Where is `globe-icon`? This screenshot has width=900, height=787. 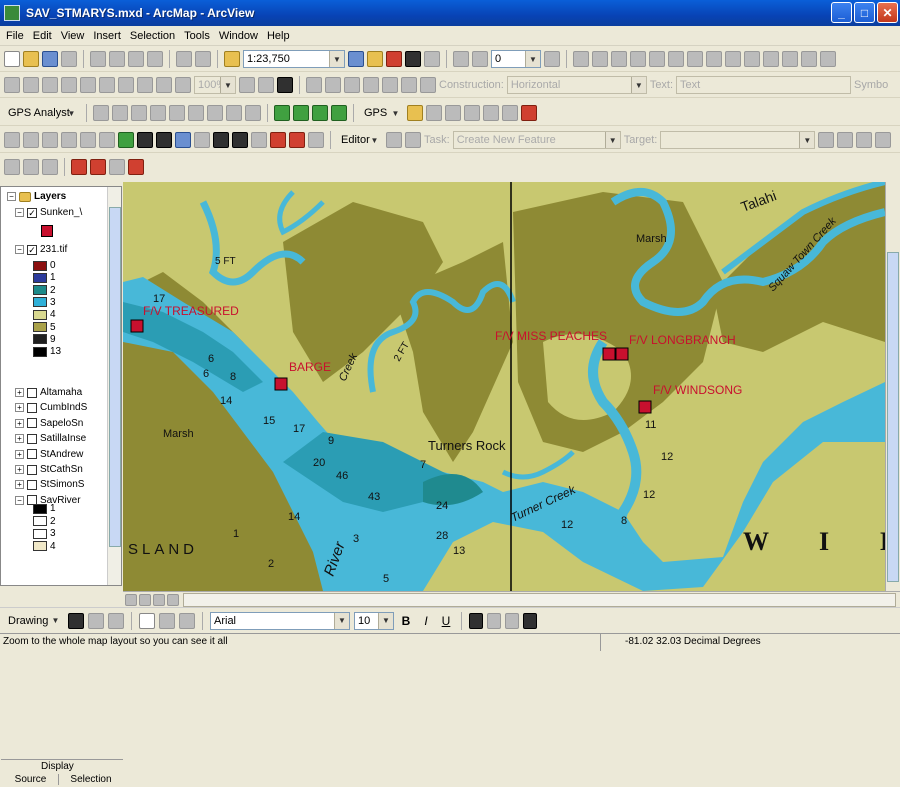 globe-icon is located at coordinates (126, 140).